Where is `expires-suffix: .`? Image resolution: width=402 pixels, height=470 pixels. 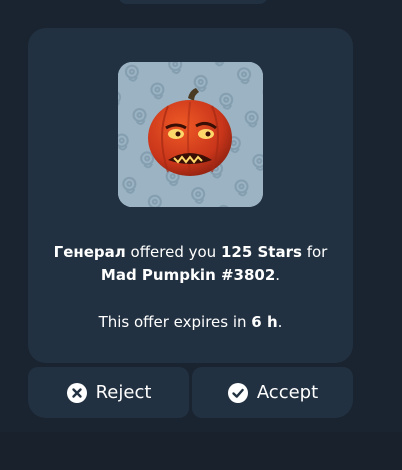
expires-suffix: . is located at coordinates (280, 322).